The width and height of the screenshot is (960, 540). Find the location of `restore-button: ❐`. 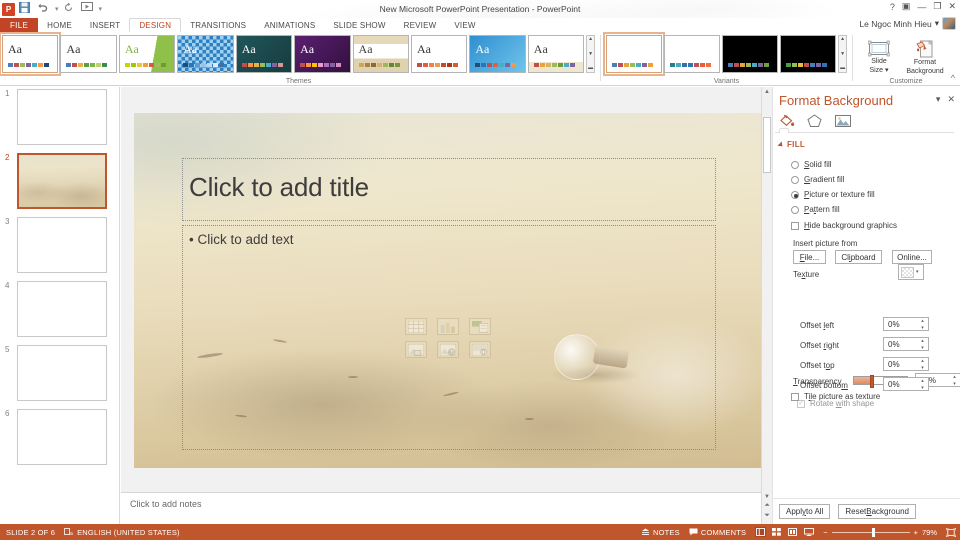

restore-button: ❐ is located at coordinates (937, 6).